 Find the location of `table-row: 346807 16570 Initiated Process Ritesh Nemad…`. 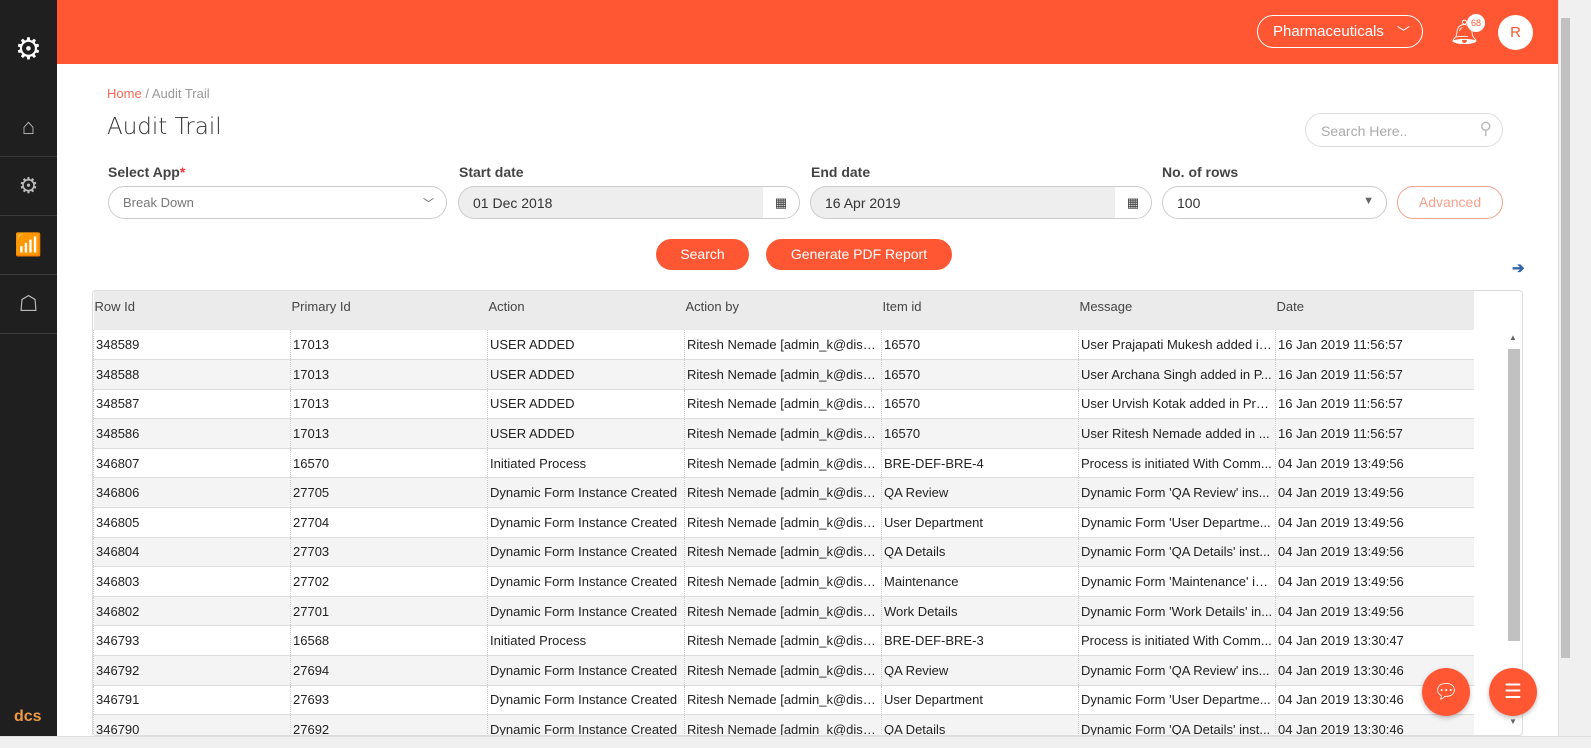

table-row: 346807 16570 Initiated Process Ritesh Nemad… is located at coordinates (783, 463).